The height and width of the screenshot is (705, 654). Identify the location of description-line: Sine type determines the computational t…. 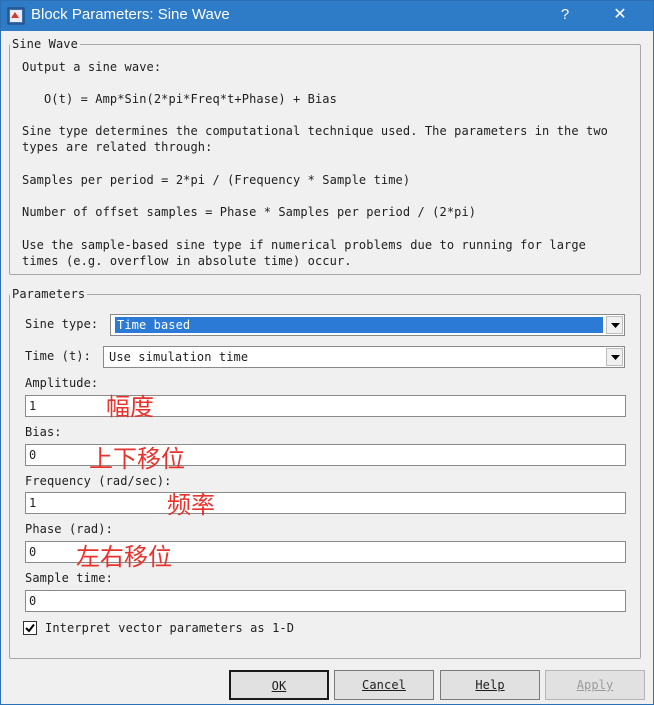
(315, 131).